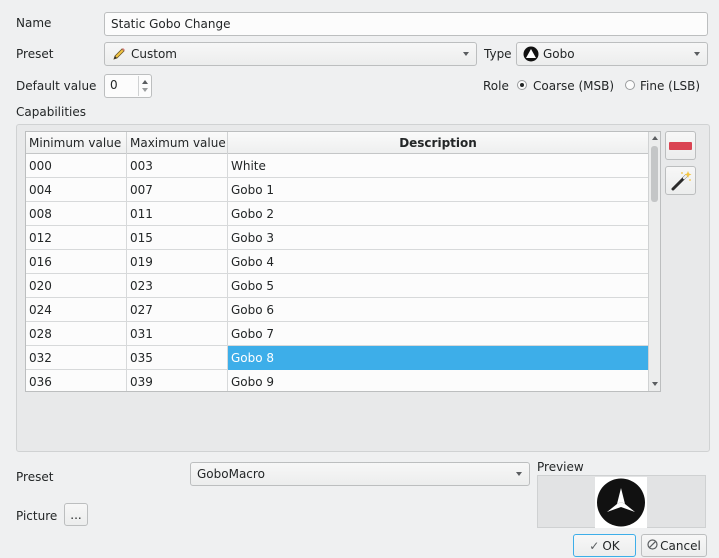 Image resolution: width=719 pixels, height=558 pixels. I want to click on preset-label: Preset, so click(35, 54).